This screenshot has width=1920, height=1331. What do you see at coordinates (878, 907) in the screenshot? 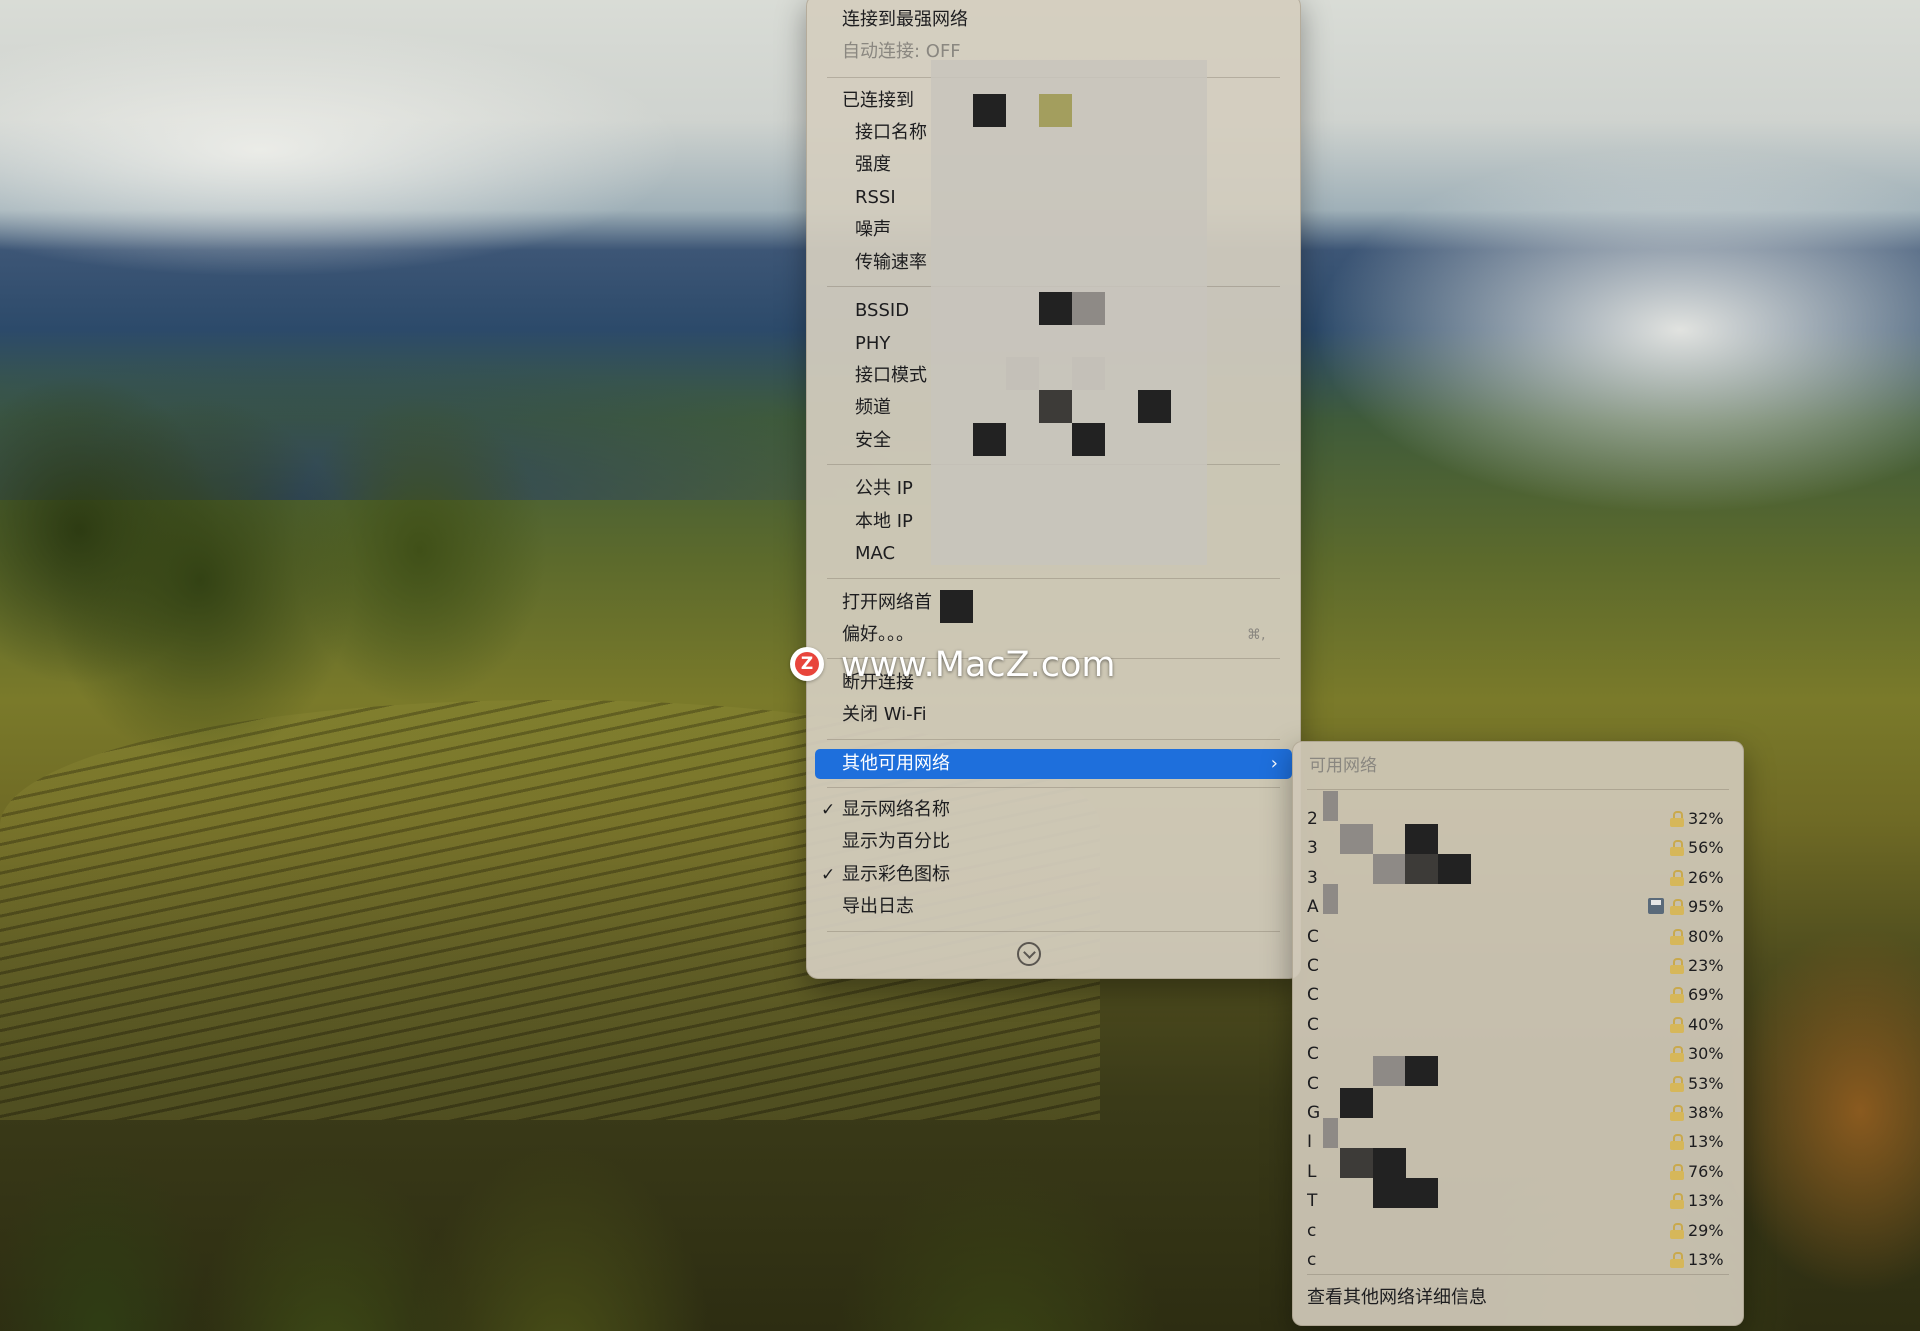
I see `menu-item-export-log: 导出日志` at bounding box center [878, 907].